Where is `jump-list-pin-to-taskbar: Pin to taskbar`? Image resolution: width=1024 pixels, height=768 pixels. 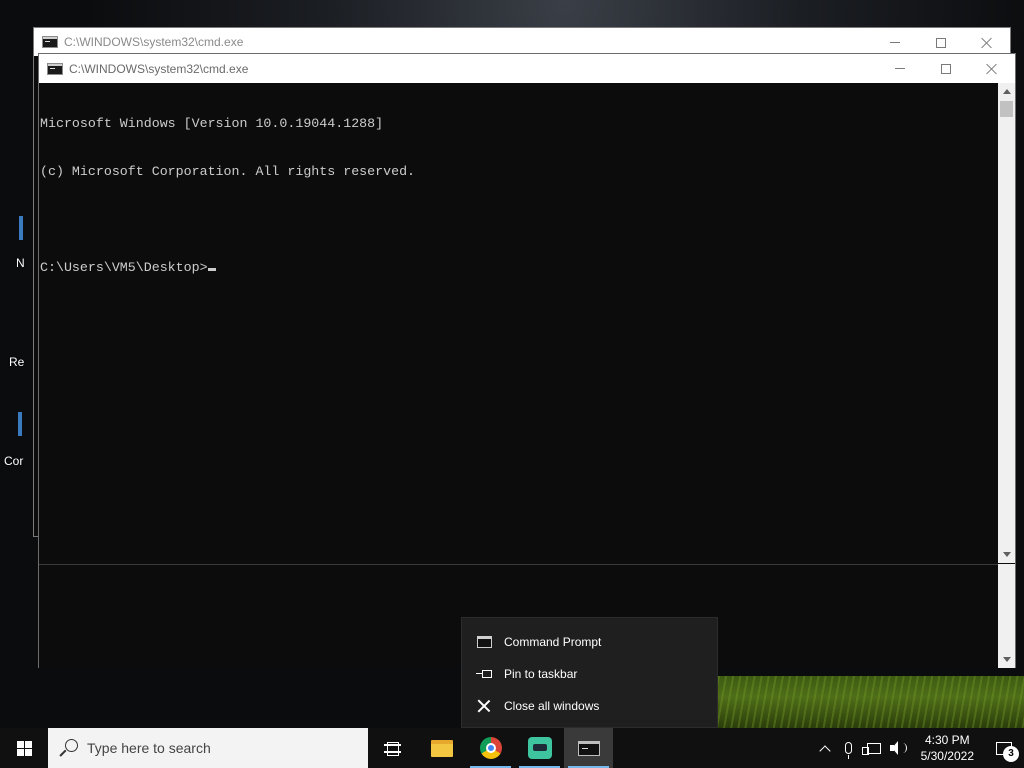 jump-list-pin-to-taskbar: Pin to taskbar is located at coordinates (589, 674).